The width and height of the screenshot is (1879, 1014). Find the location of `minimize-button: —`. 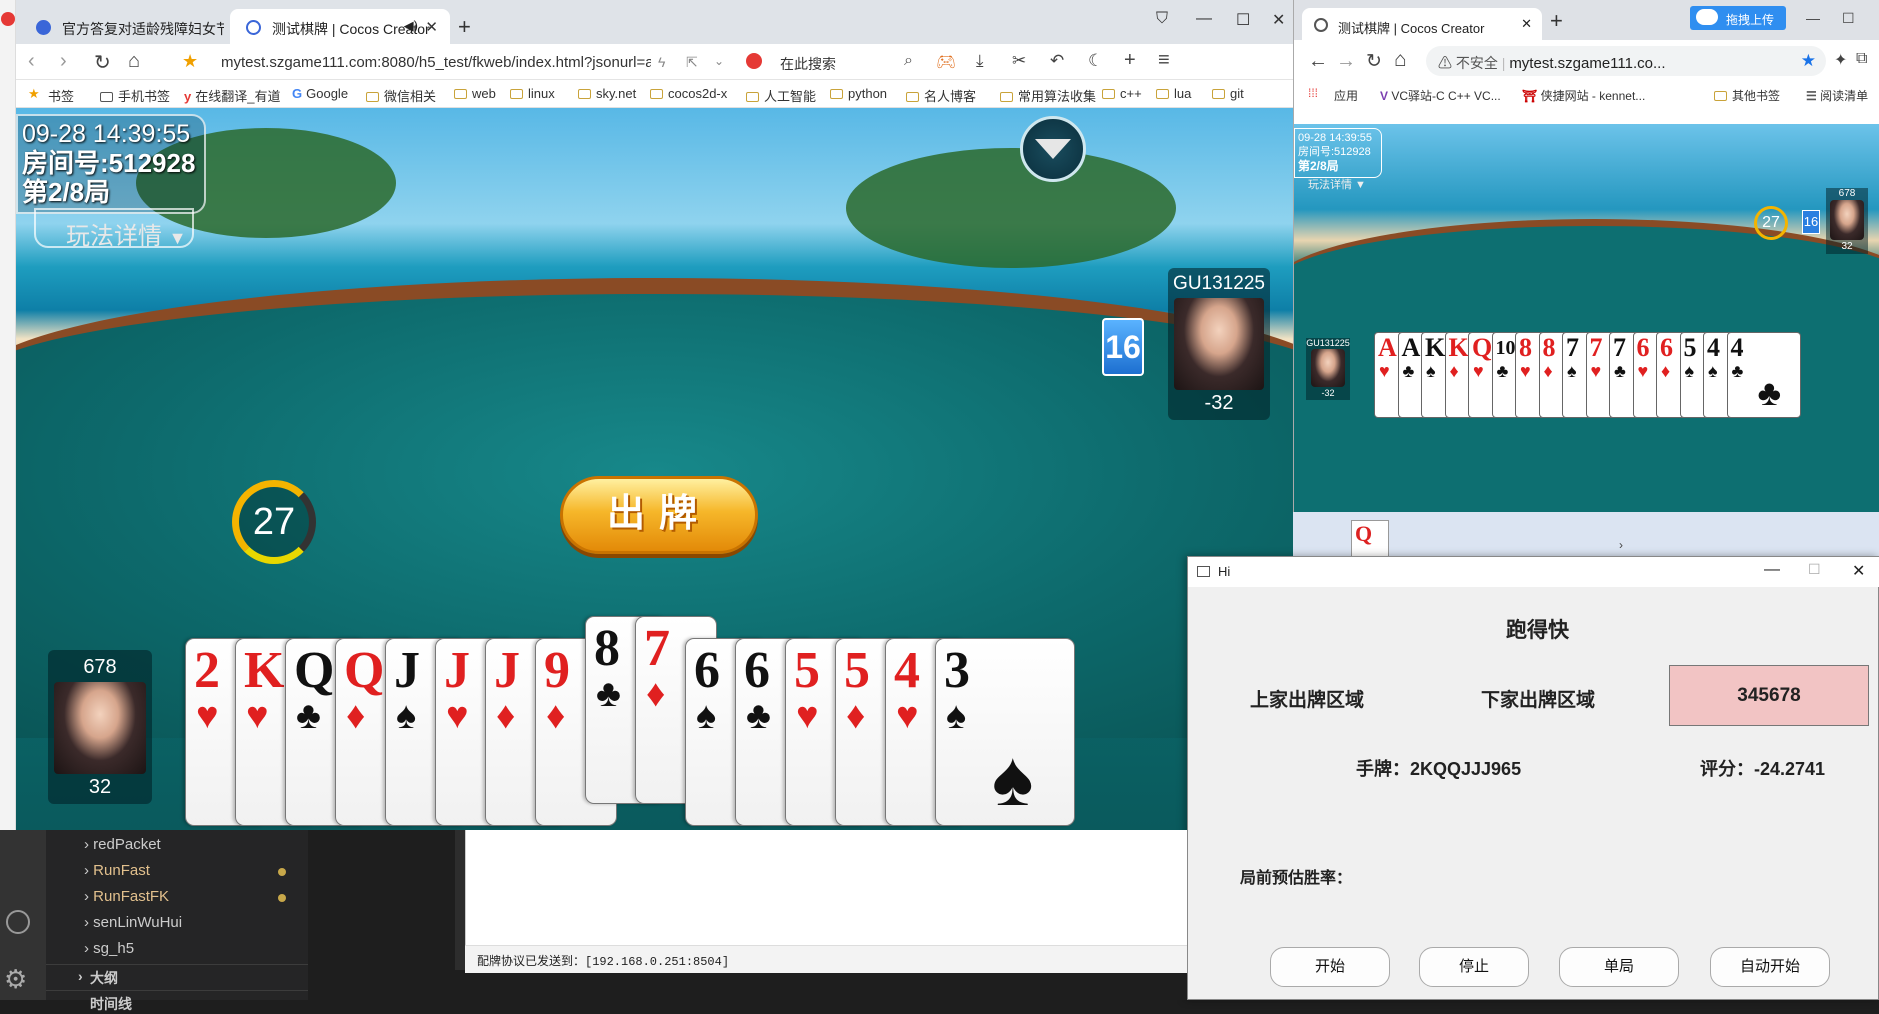

minimize-button: — is located at coordinates (1204, 19).